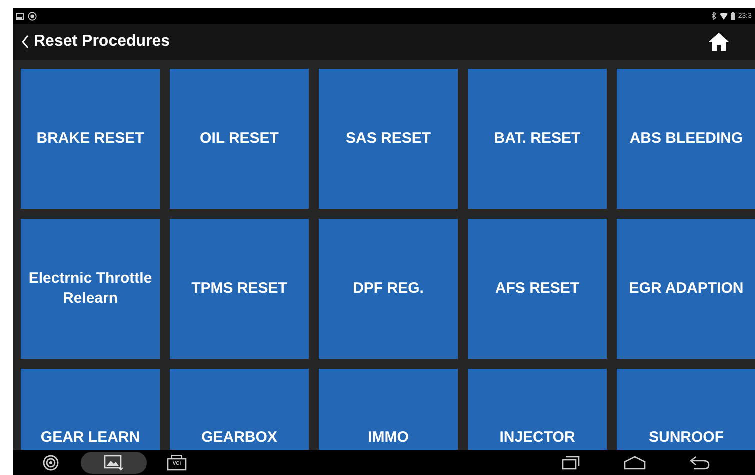 The height and width of the screenshot is (475, 755). I want to click on home-nav-icon, so click(635, 463).